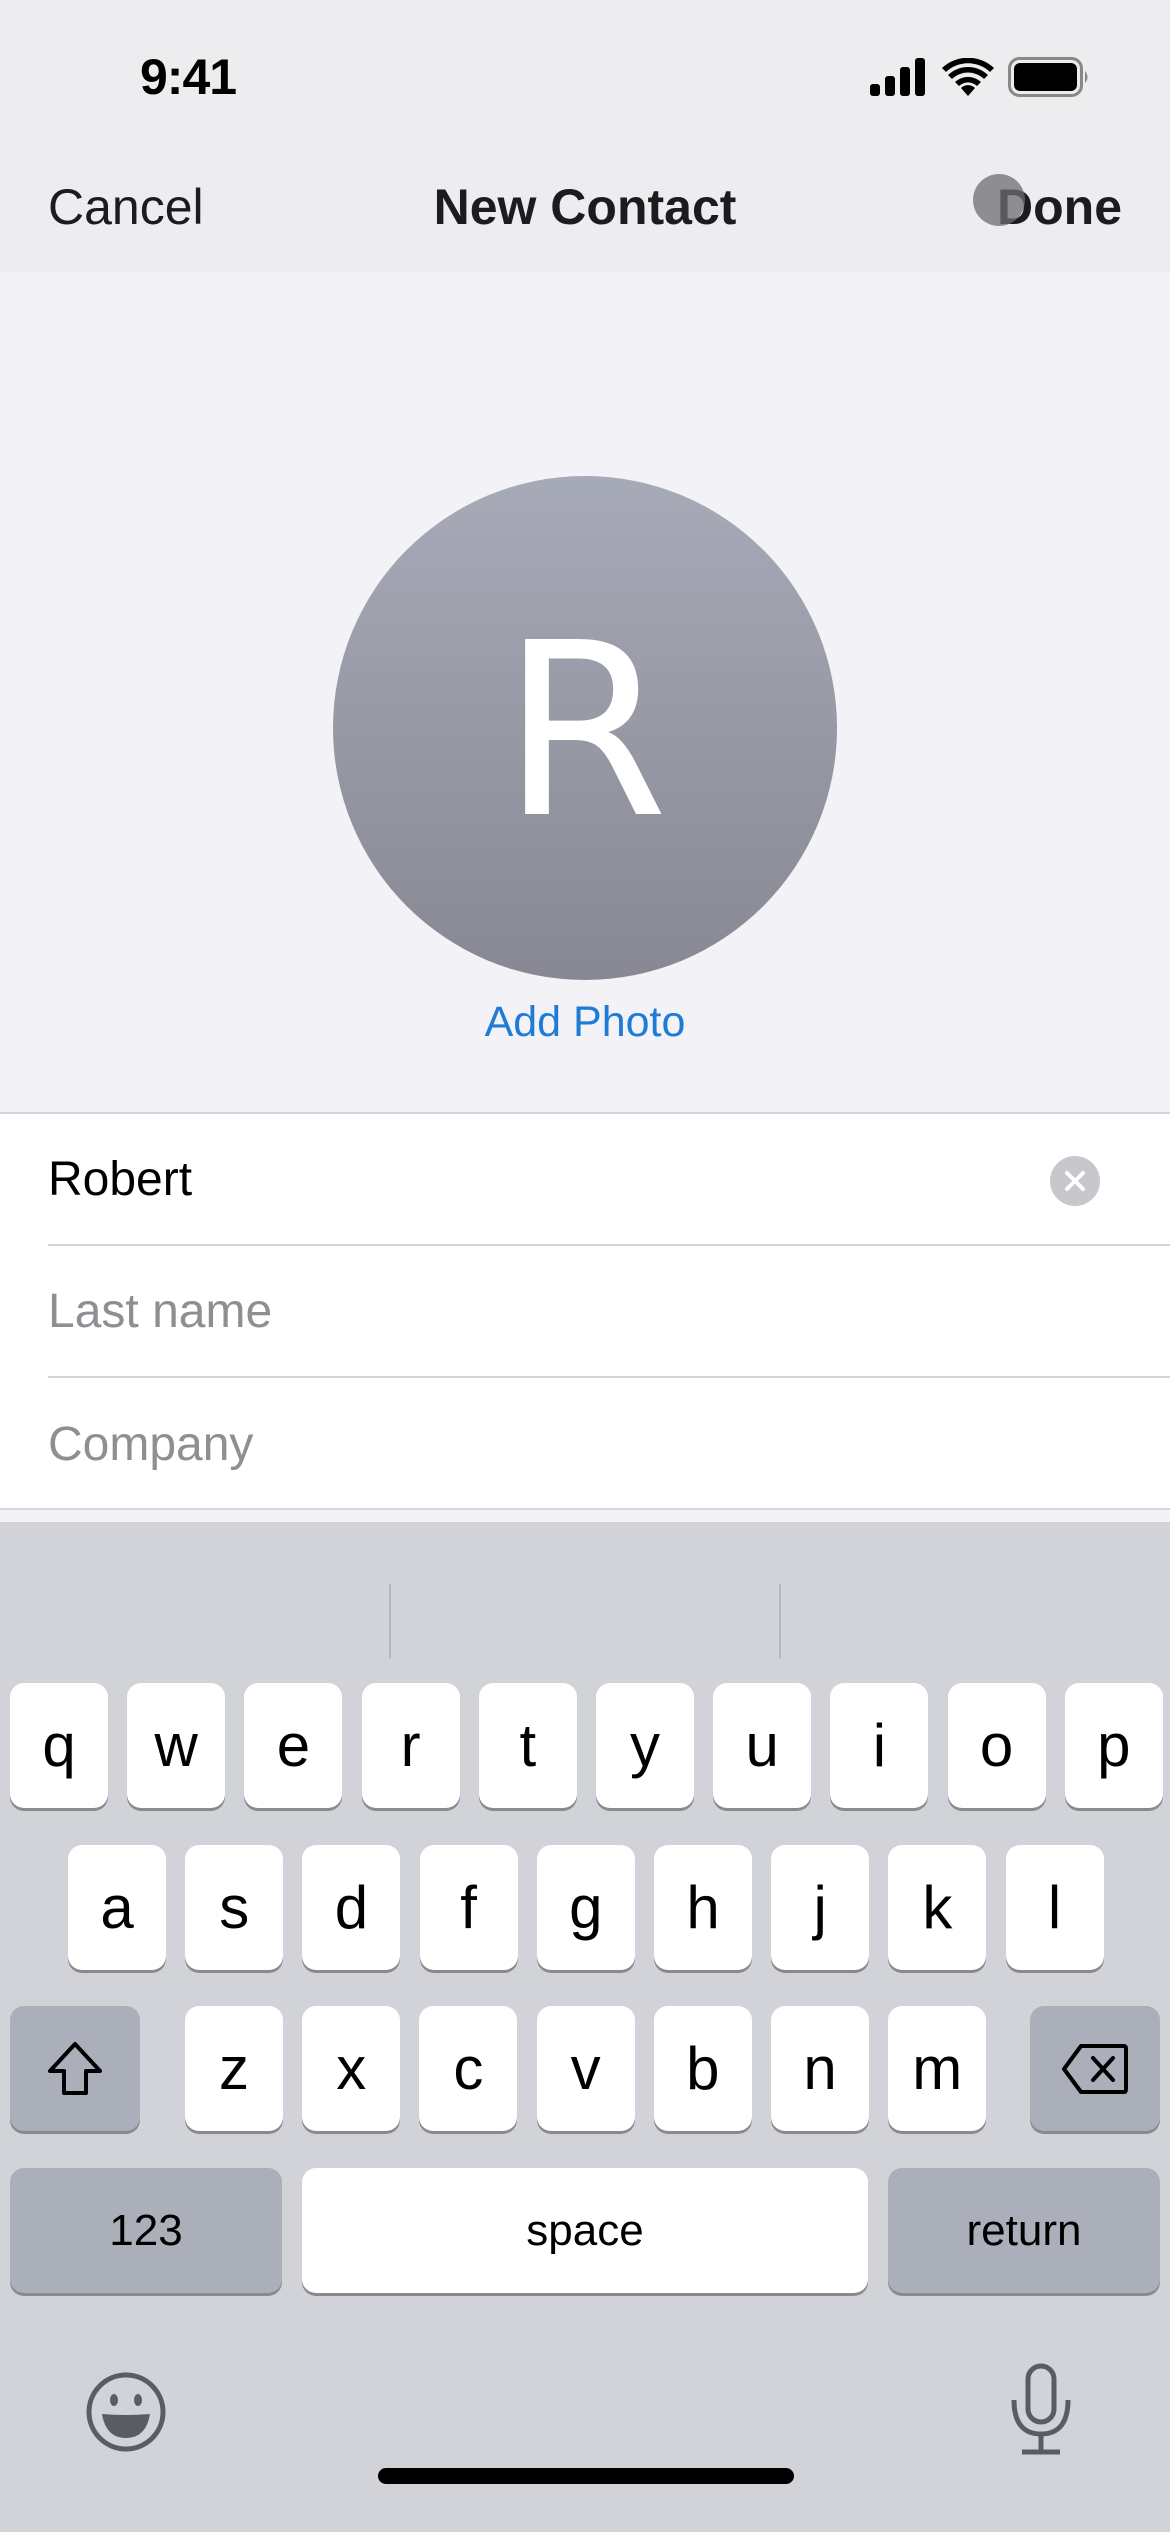 Image resolution: width=1170 pixels, height=2532 pixels. I want to click on key: v, so click(585, 2068).